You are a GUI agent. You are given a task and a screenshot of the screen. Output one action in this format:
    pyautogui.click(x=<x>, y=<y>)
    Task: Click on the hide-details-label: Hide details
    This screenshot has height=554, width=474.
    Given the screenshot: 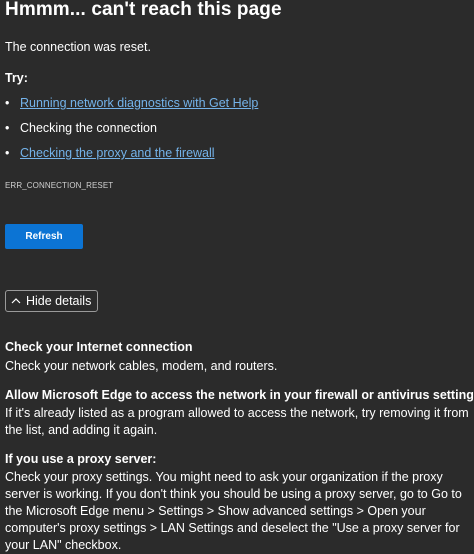 What is the action you would take?
    pyautogui.click(x=59, y=301)
    